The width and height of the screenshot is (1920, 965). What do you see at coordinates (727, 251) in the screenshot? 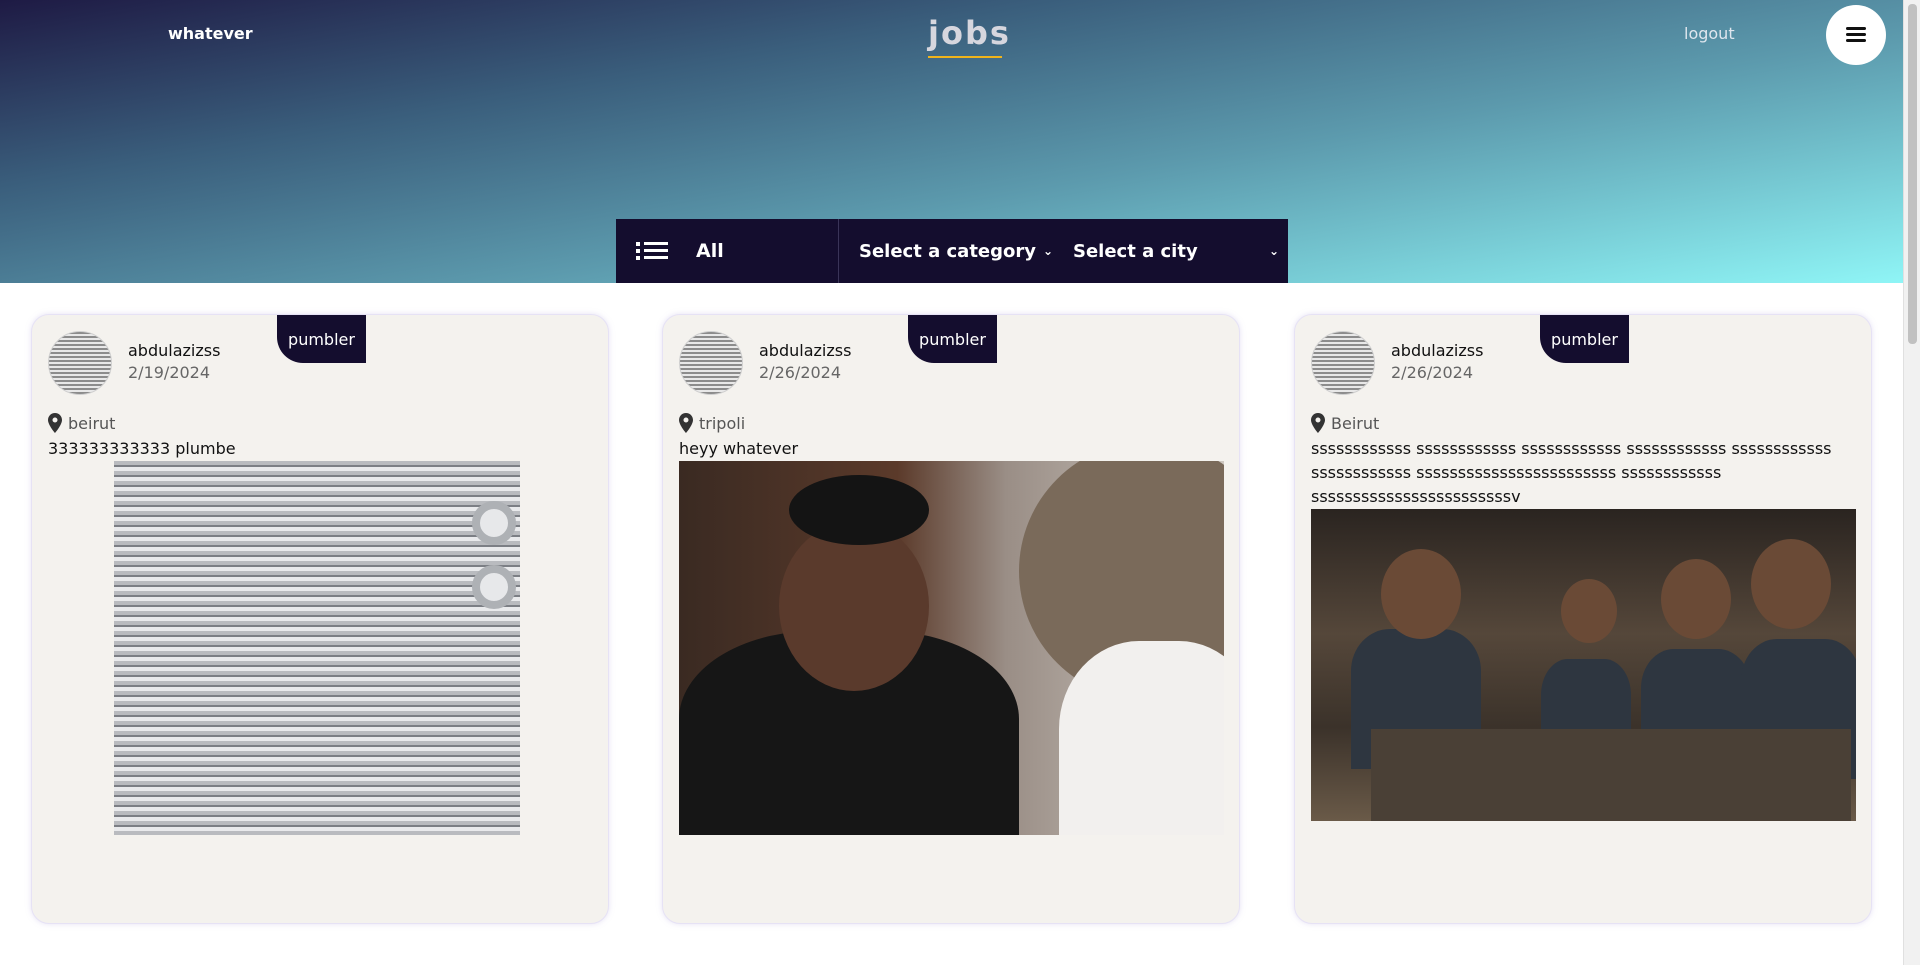
I see `all-filter-button: All` at bounding box center [727, 251].